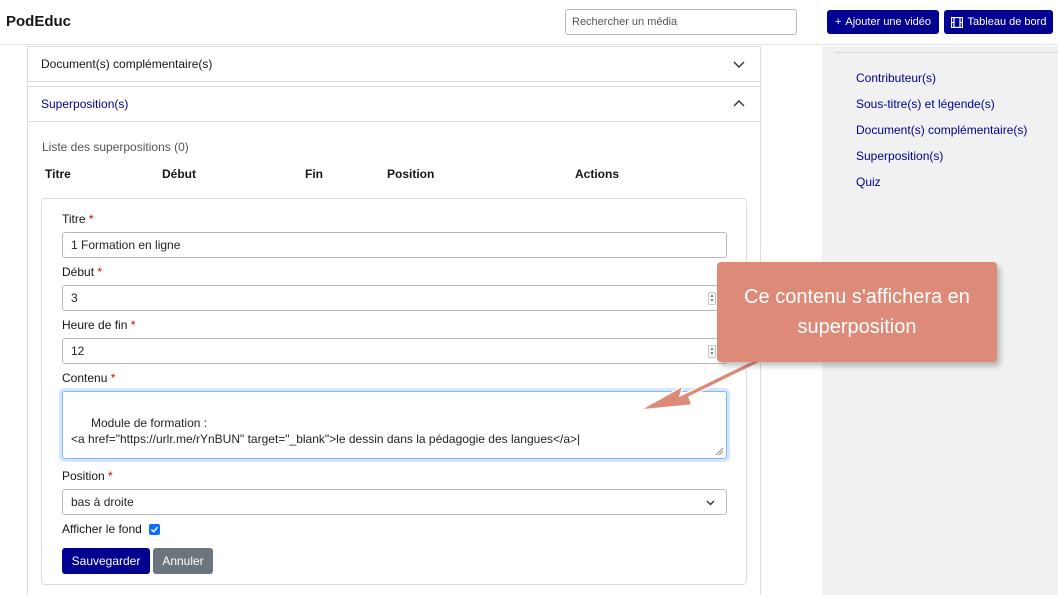  What do you see at coordinates (947, 52) in the screenshot?
I see `sidebar-divider` at bounding box center [947, 52].